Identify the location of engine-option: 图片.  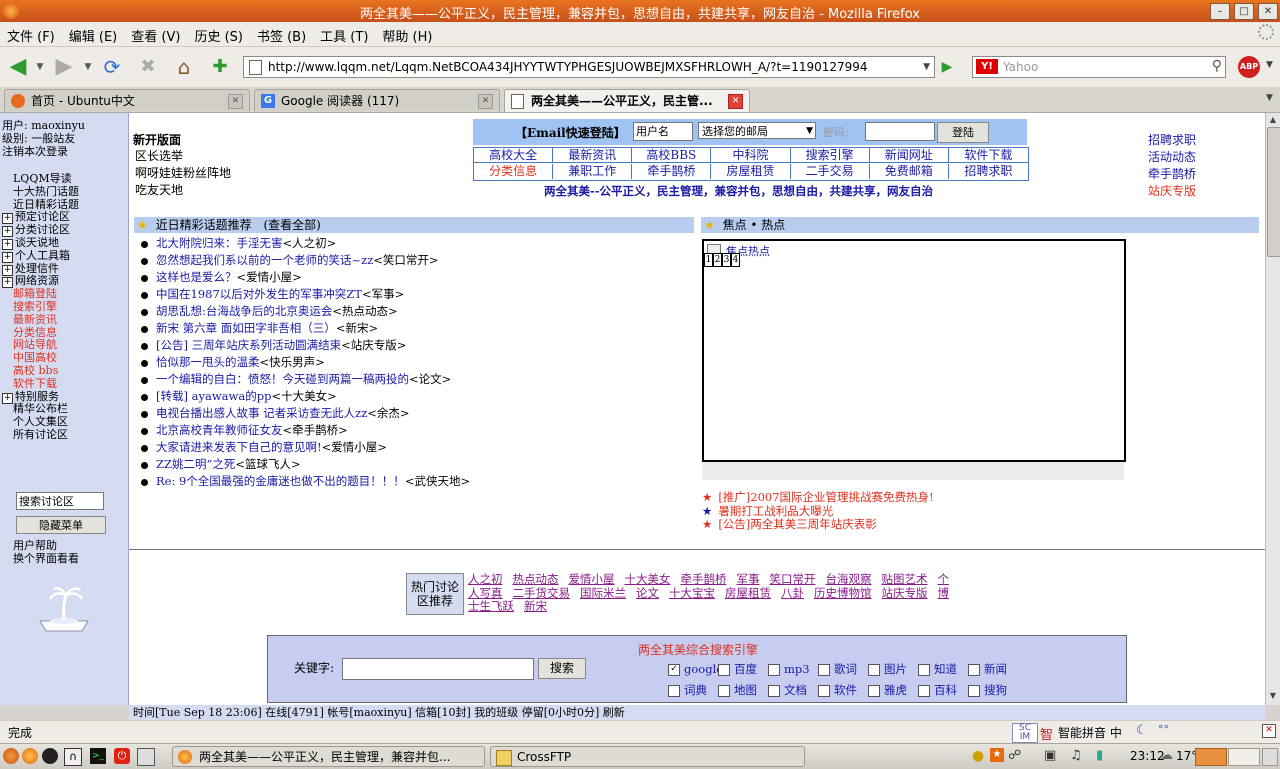
(893, 669).